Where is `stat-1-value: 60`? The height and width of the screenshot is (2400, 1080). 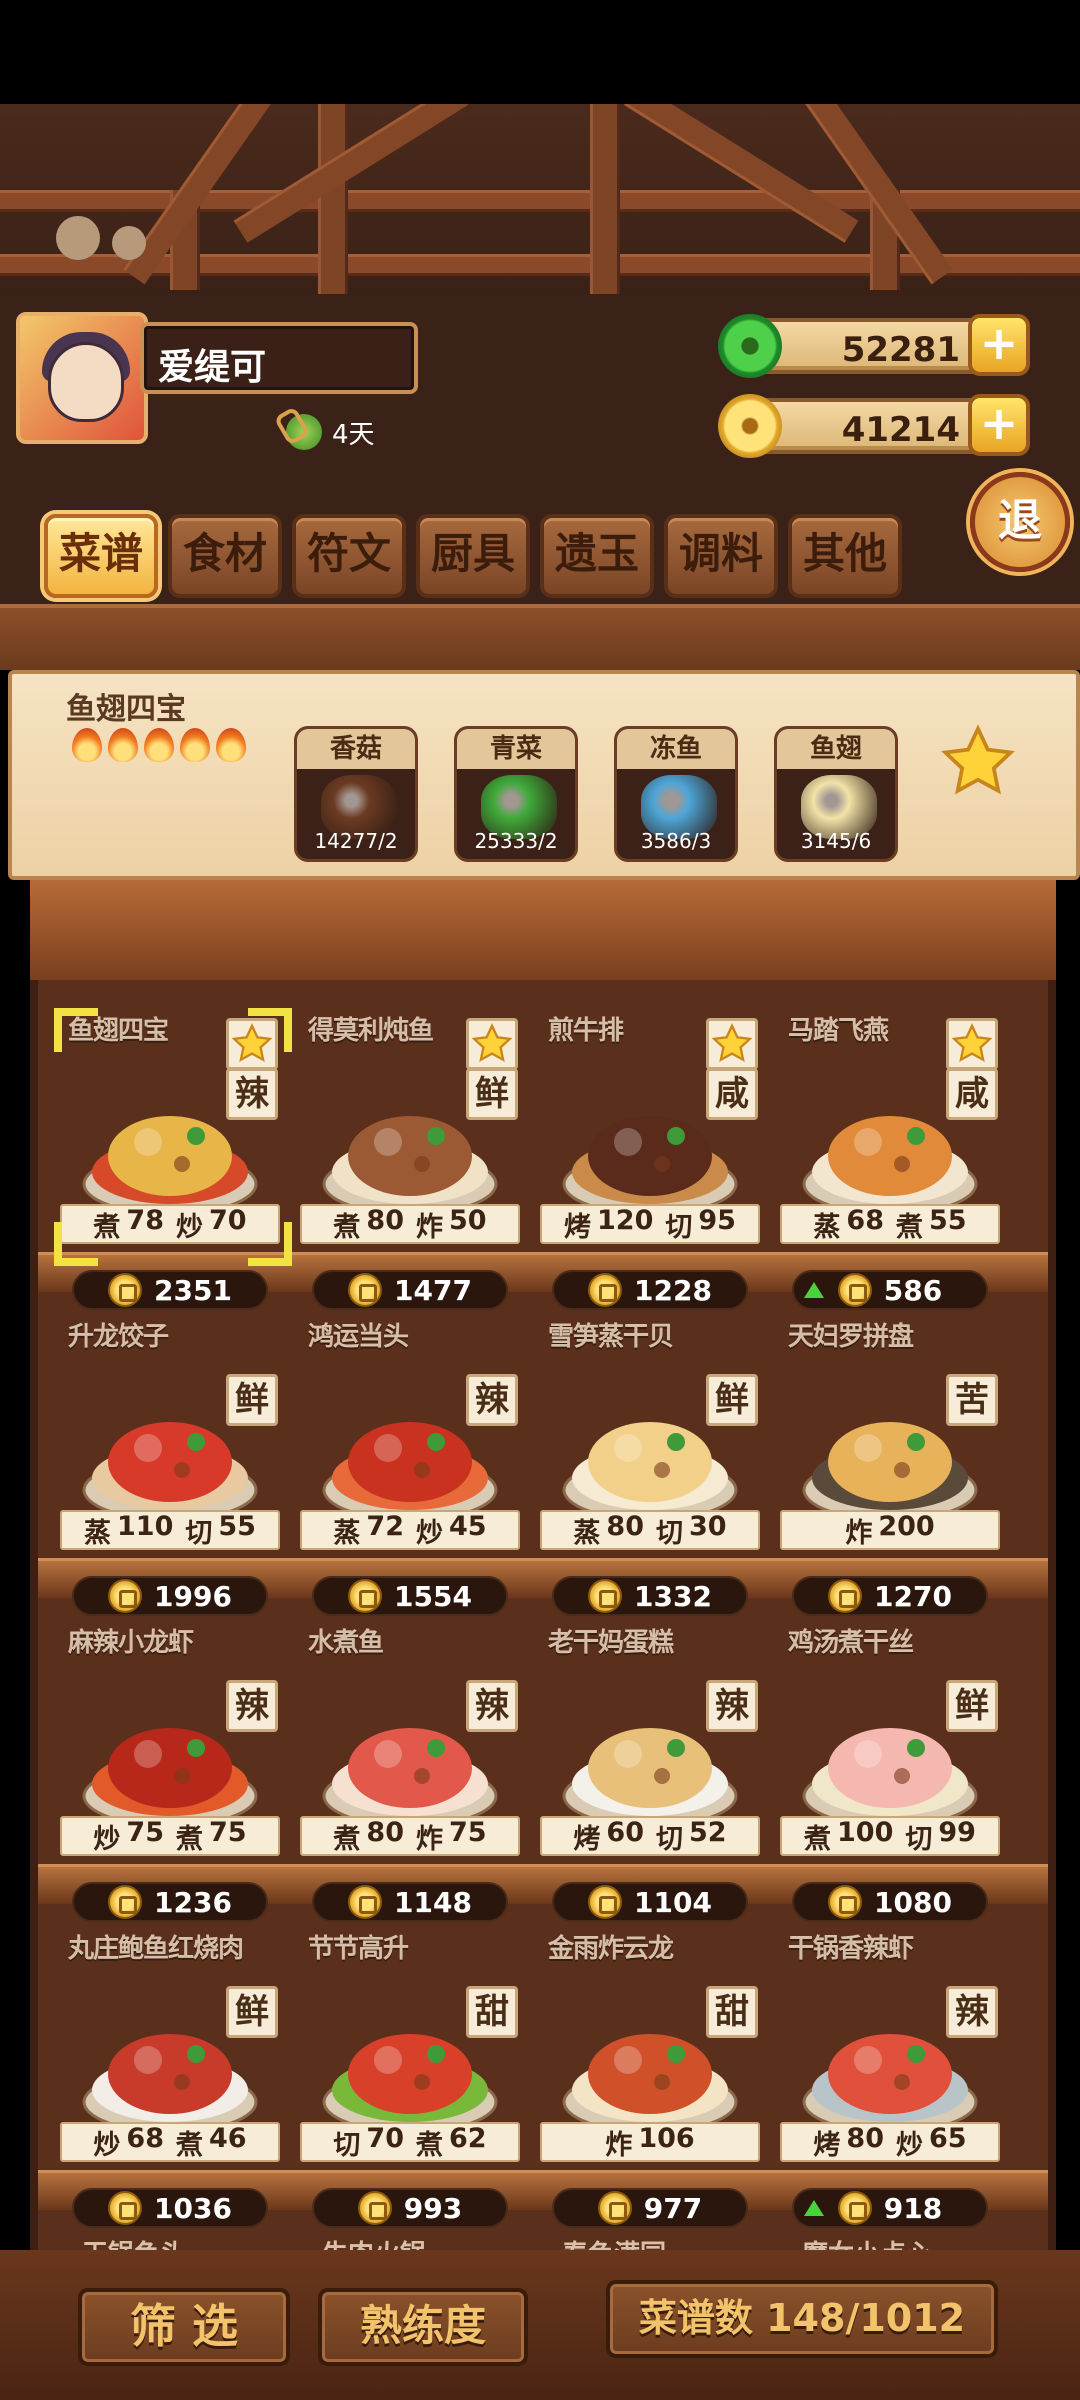 stat-1-value: 60 is located at coordinates (625, 1832).